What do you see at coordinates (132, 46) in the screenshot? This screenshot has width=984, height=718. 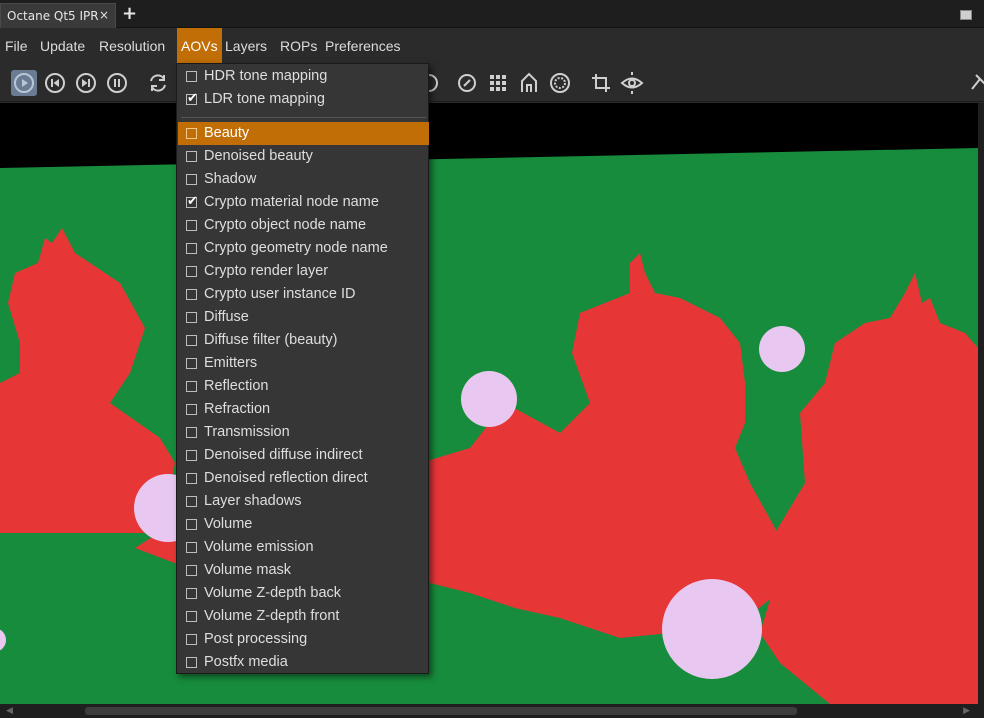 I see `menu-resolution: Resolution` at bounding box center [132, 46].